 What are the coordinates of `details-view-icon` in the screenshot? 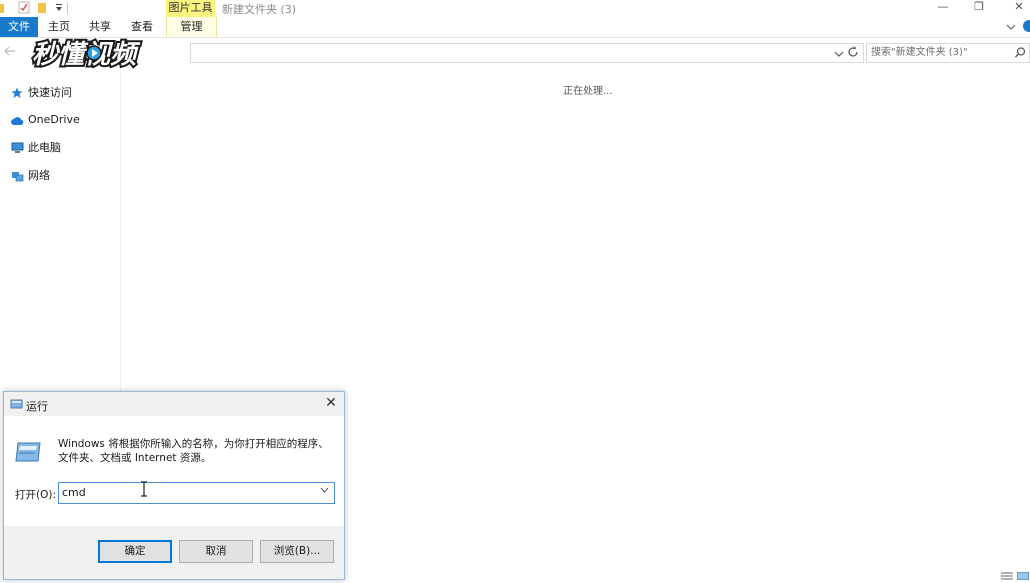 It's located at (1007, 575).